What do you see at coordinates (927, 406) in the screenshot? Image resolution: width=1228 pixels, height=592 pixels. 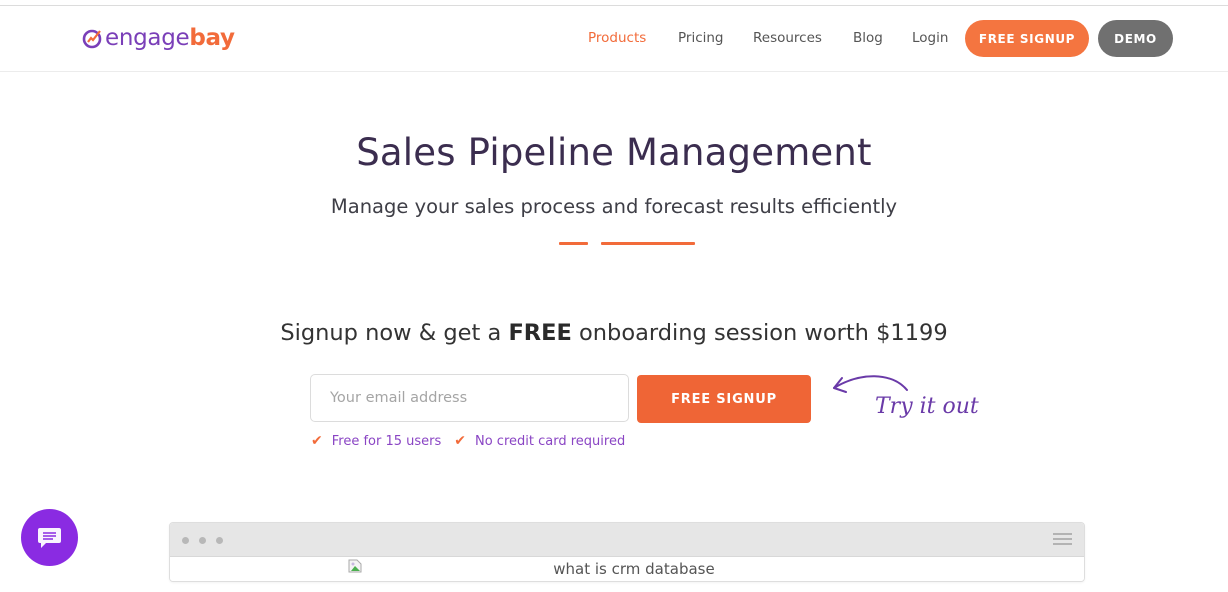 I see `try-it-out-annotation: Try it out` at bounding box center [927, 406].